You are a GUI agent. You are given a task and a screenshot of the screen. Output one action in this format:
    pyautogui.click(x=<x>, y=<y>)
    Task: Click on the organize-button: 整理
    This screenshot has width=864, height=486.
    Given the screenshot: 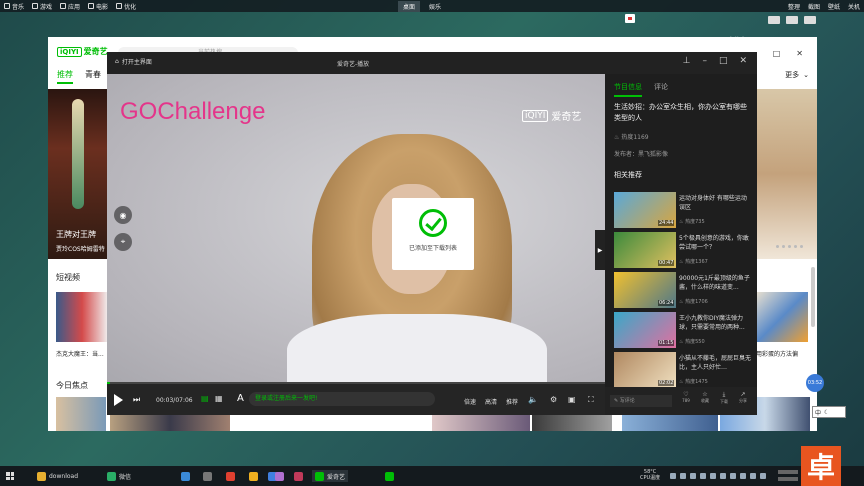 What is the action you would take?
    pyautogui.click(x=794, y=6)
    